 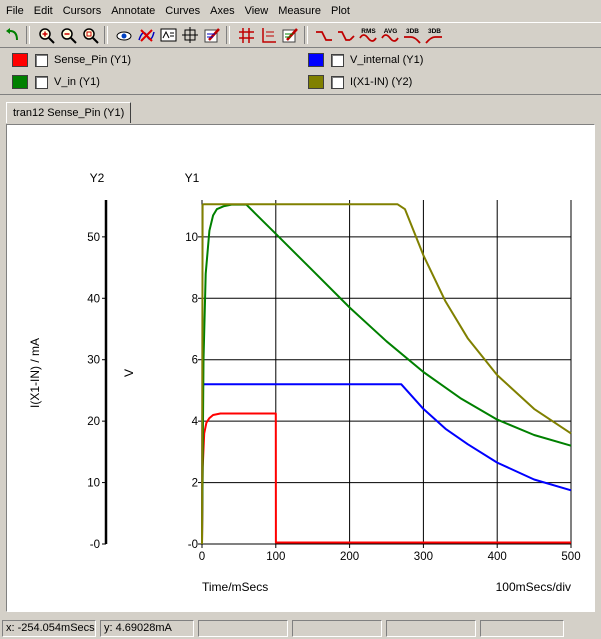 I want to click on x-axis-label: Time/mSecs, so click(x=235, y=587).